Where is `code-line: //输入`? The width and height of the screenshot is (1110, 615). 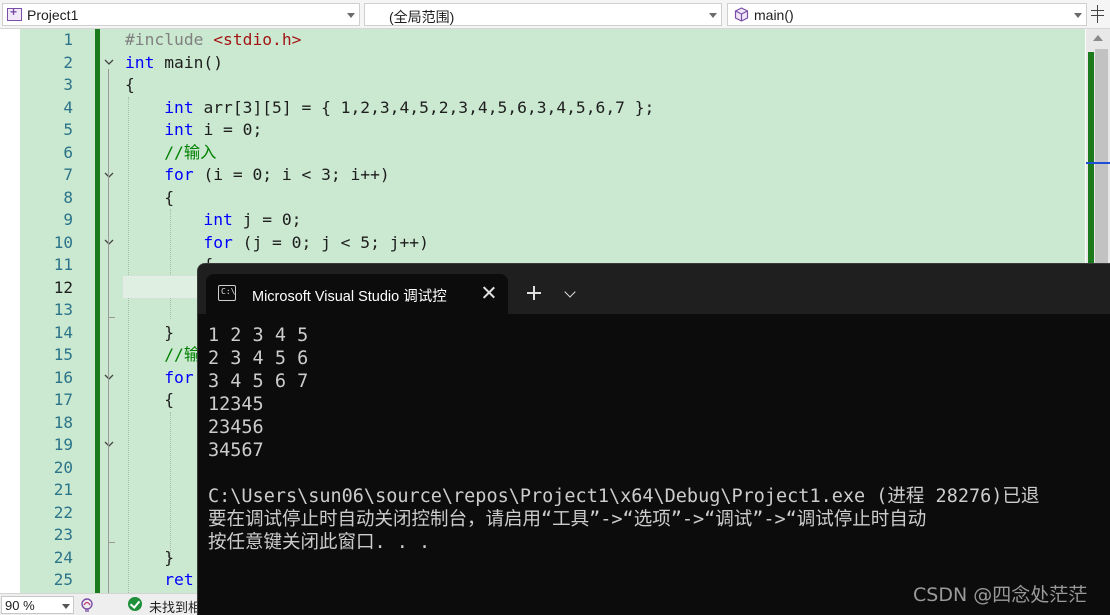
code-line: //输入 is located at coordinates (170, 153).